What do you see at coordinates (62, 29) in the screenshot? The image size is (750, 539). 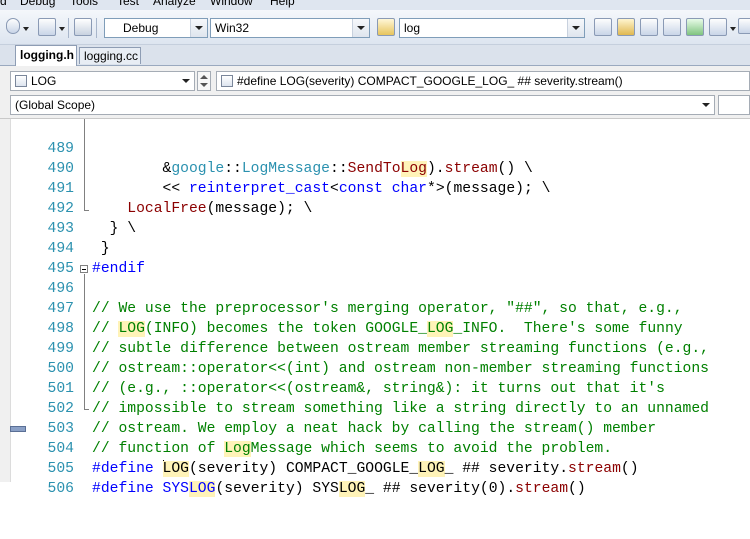 I see `navigate-dropdown-icon` at bounding box center [62, 29].